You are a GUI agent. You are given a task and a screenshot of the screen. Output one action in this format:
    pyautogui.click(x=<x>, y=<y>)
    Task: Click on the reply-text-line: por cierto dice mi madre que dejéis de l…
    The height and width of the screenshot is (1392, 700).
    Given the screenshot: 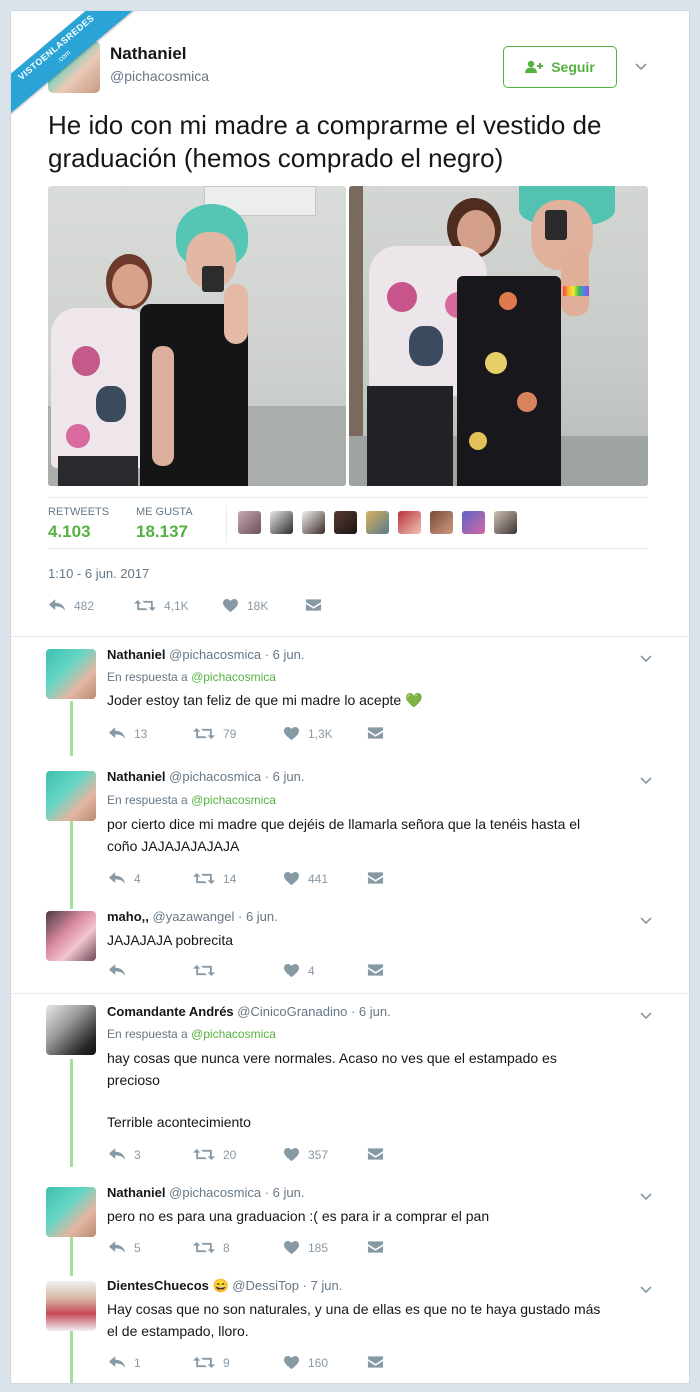 What is the action you would take?
    pyautogui.click(x=344, y=824)
    